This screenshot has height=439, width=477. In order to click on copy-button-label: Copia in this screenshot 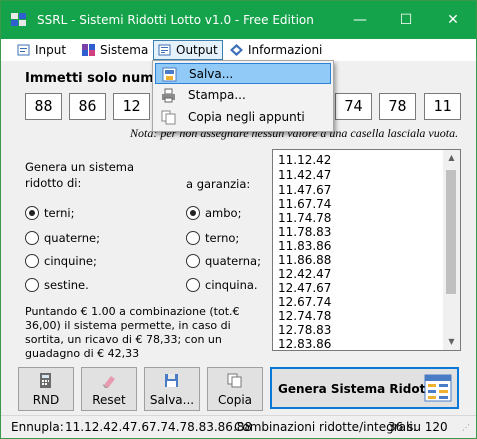, I will do `click(235, 400)`.